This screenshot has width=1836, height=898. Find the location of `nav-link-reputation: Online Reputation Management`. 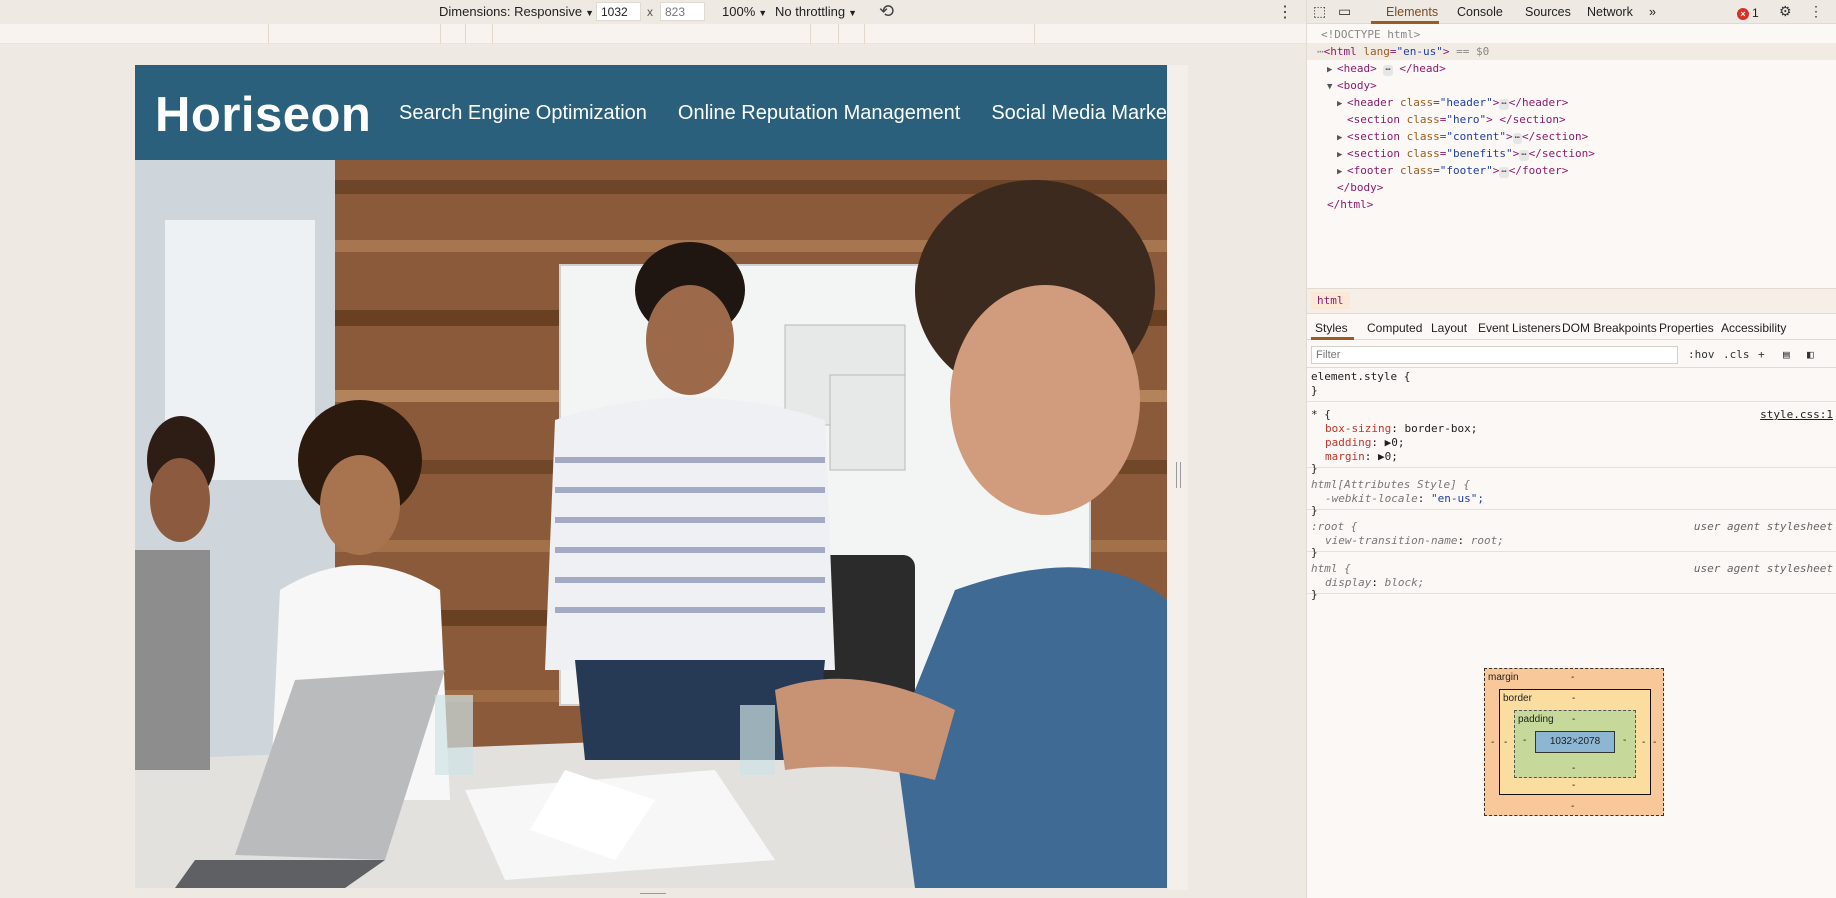

nav-link-reputation: Online Reputation Management is located at coordinates (819, 113).